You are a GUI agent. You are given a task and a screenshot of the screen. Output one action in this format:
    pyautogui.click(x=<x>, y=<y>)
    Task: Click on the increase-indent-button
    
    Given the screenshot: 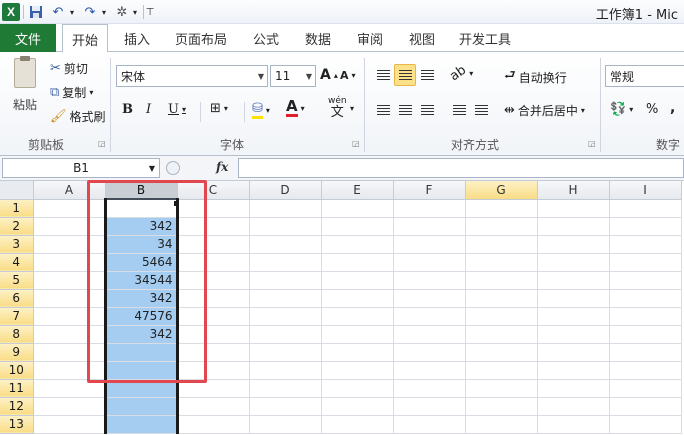 What is the action you would take?
    pyautogui.click(x=481, y=110)
    